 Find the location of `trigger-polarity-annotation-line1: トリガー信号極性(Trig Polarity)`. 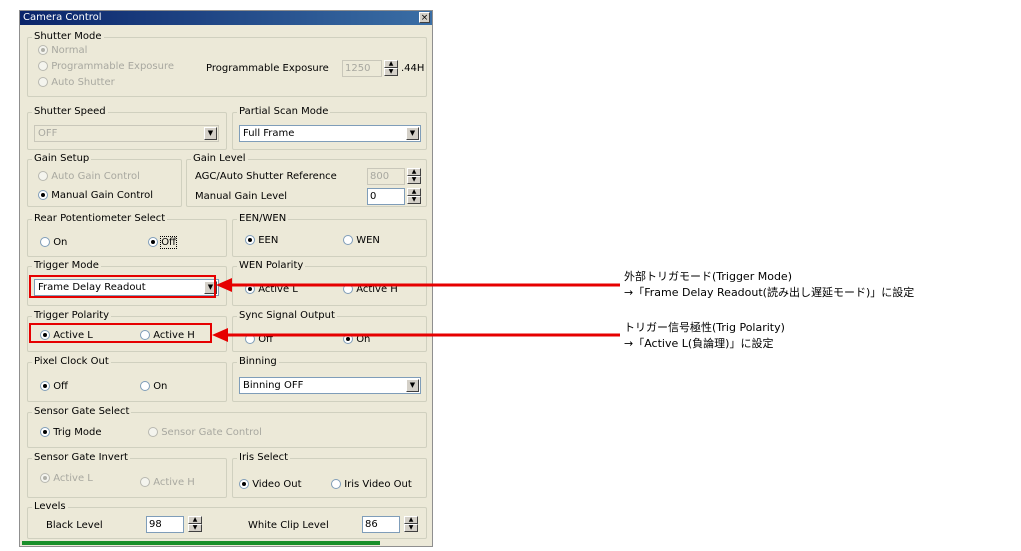

trigger-polarity-annotation-line1: トリガー信号極性(Trig Polarity) is located at coordinates (704, 327).